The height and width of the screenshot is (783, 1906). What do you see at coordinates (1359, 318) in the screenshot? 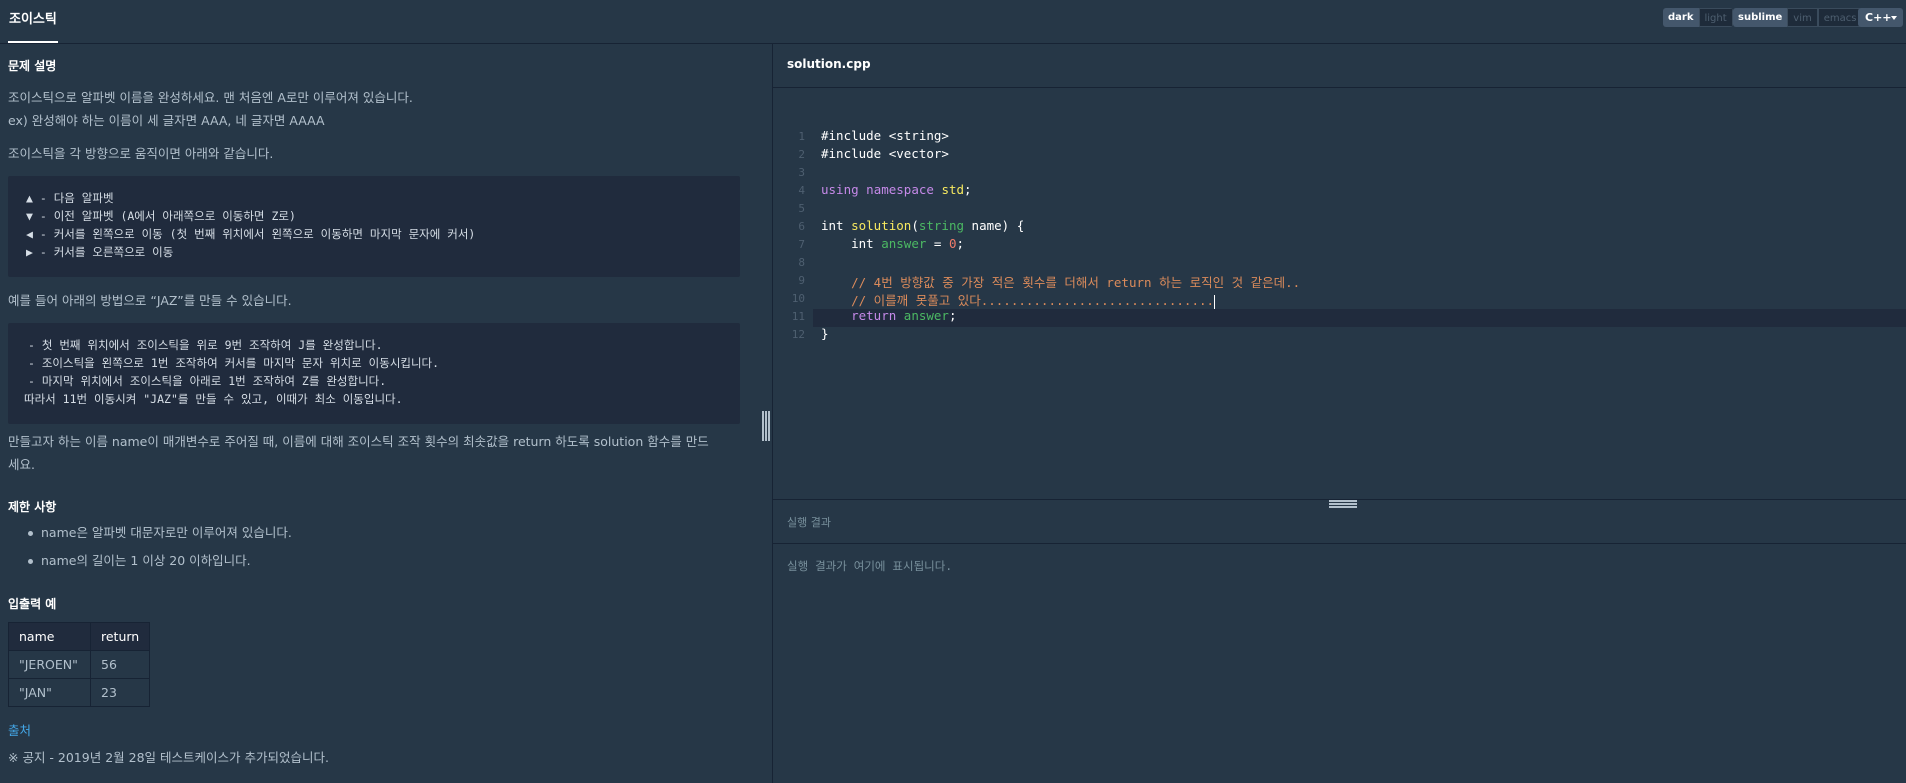
I see `active-line-highlight` at bounding box center [1359, 318].